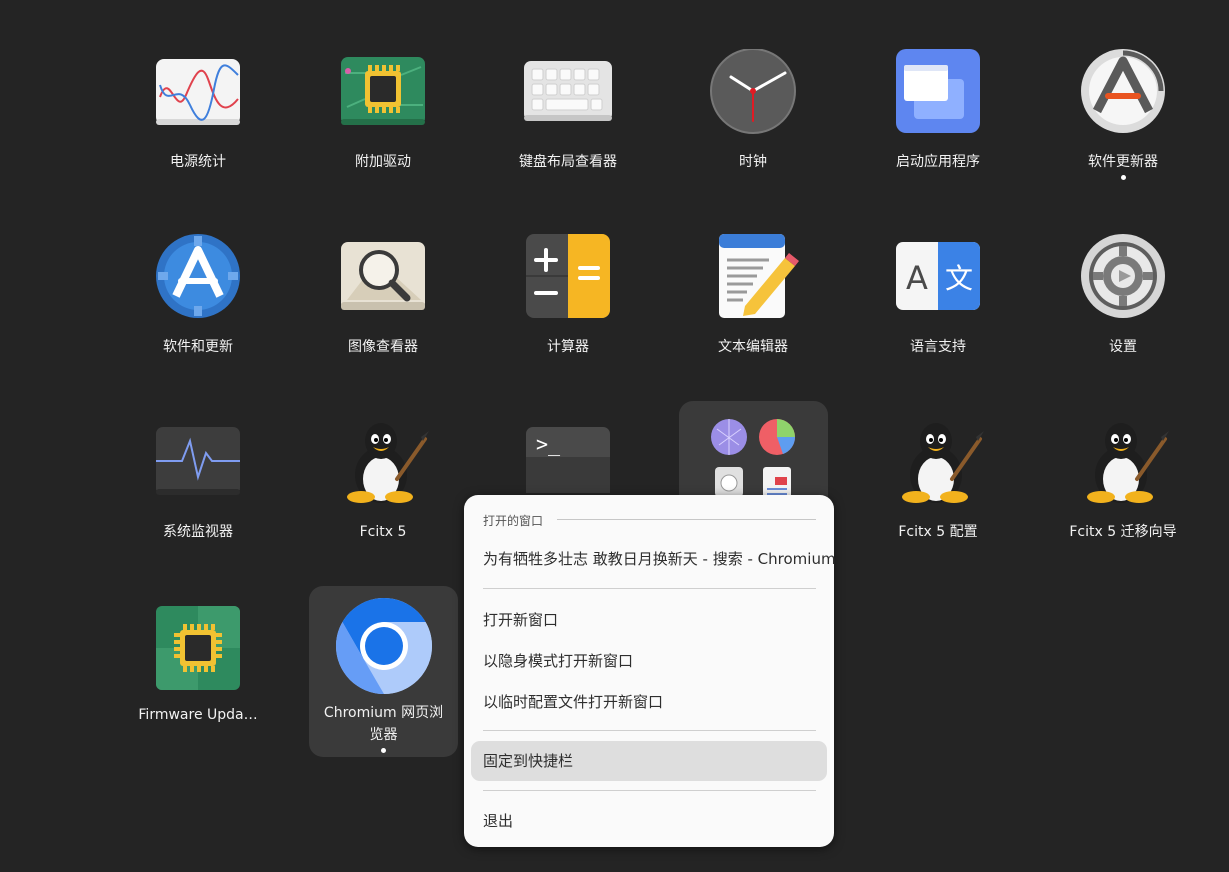 The image size is (1229, 872). What do you see at coordinates (383, 724) in the screenshot?
I see `app-label: Chromium 网页浏览器` at bounding box center [383, 724].